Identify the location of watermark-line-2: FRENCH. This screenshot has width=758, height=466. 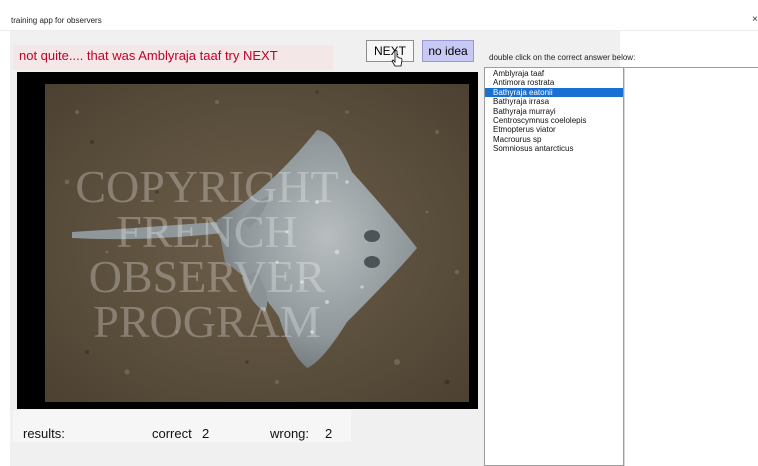
(206, 231).